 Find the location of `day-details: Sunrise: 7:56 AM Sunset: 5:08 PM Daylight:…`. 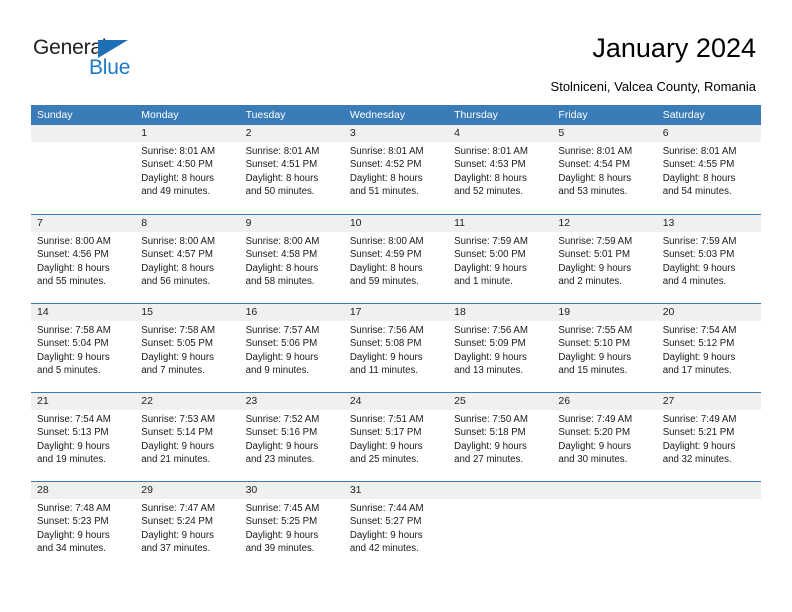

day-details: Sunrise: 7:56 AM Sunset: 5:08 PM Daylight:… is located at coordinates (396, 349).